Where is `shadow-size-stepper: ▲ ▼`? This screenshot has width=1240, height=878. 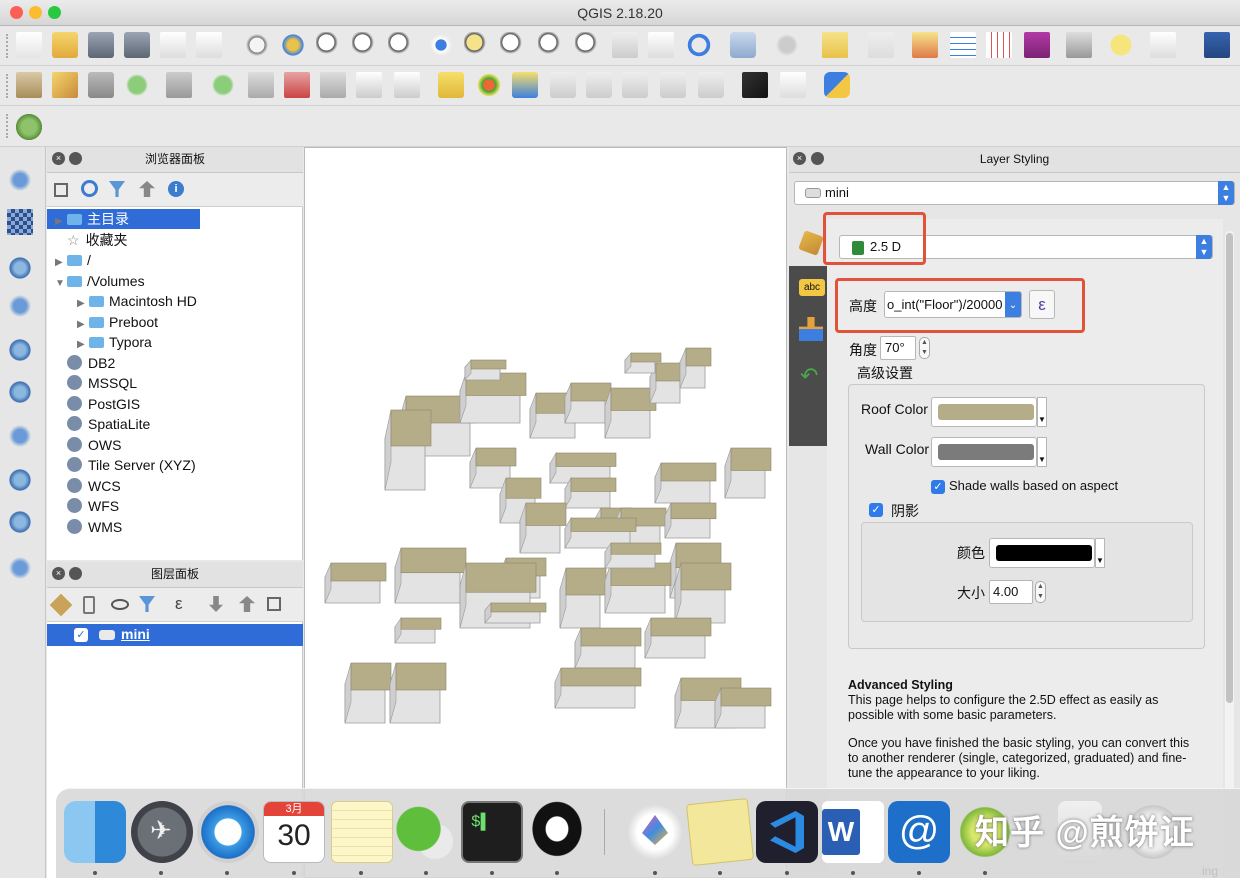
shadow-size-stepper: ▲ ▼ is located at coordinates (1040, 592).